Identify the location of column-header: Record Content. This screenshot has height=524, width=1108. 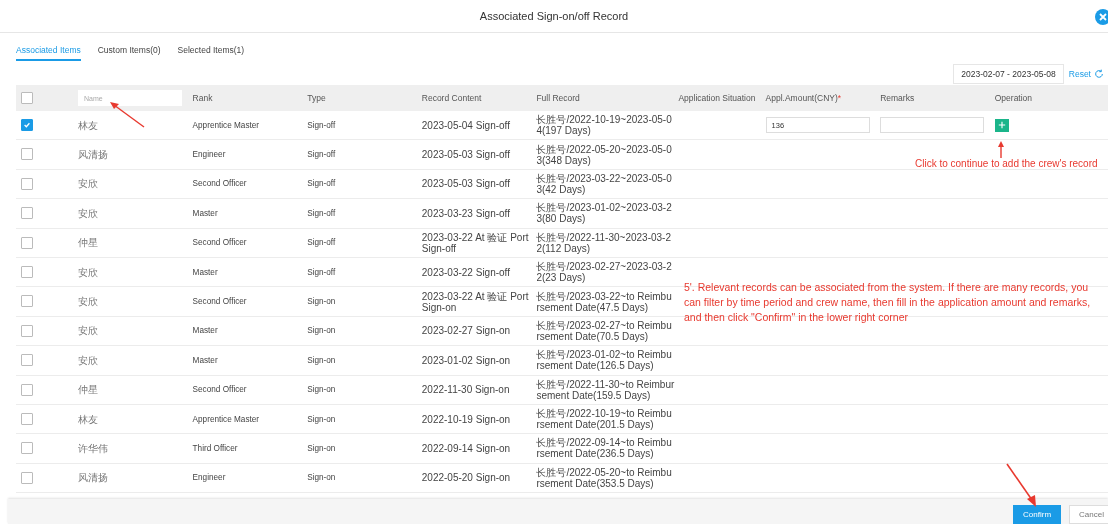
(451, 98).